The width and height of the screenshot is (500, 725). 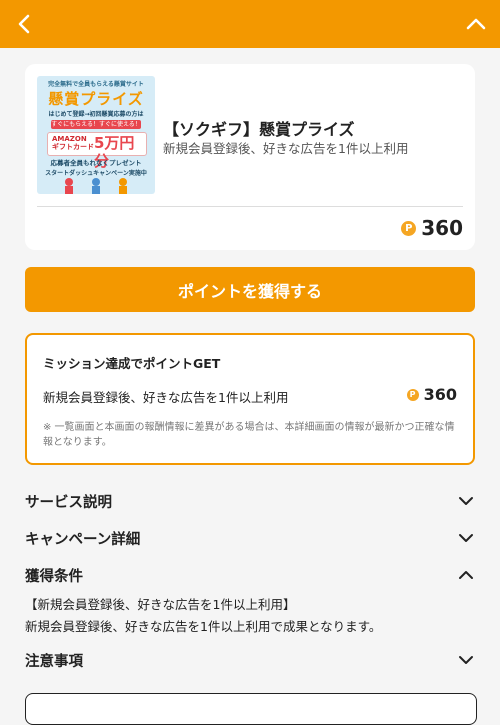 I want to click on offer-subtitle: 新規会員登録後、好きな広告を1件以上利用, so click(x=286, y=148).